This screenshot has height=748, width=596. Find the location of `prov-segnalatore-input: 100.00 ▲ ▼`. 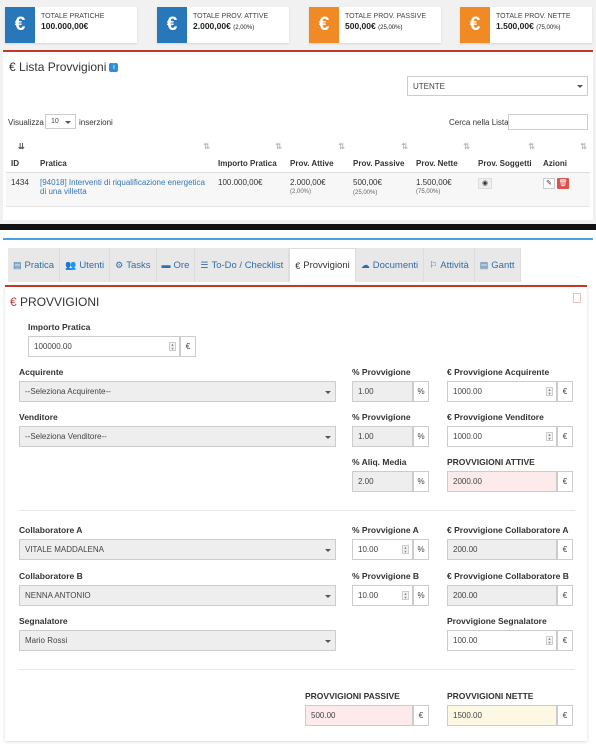

prov-segnalatore-input: 100.00 ▲ ▼ is located at coordinates (502, 640).